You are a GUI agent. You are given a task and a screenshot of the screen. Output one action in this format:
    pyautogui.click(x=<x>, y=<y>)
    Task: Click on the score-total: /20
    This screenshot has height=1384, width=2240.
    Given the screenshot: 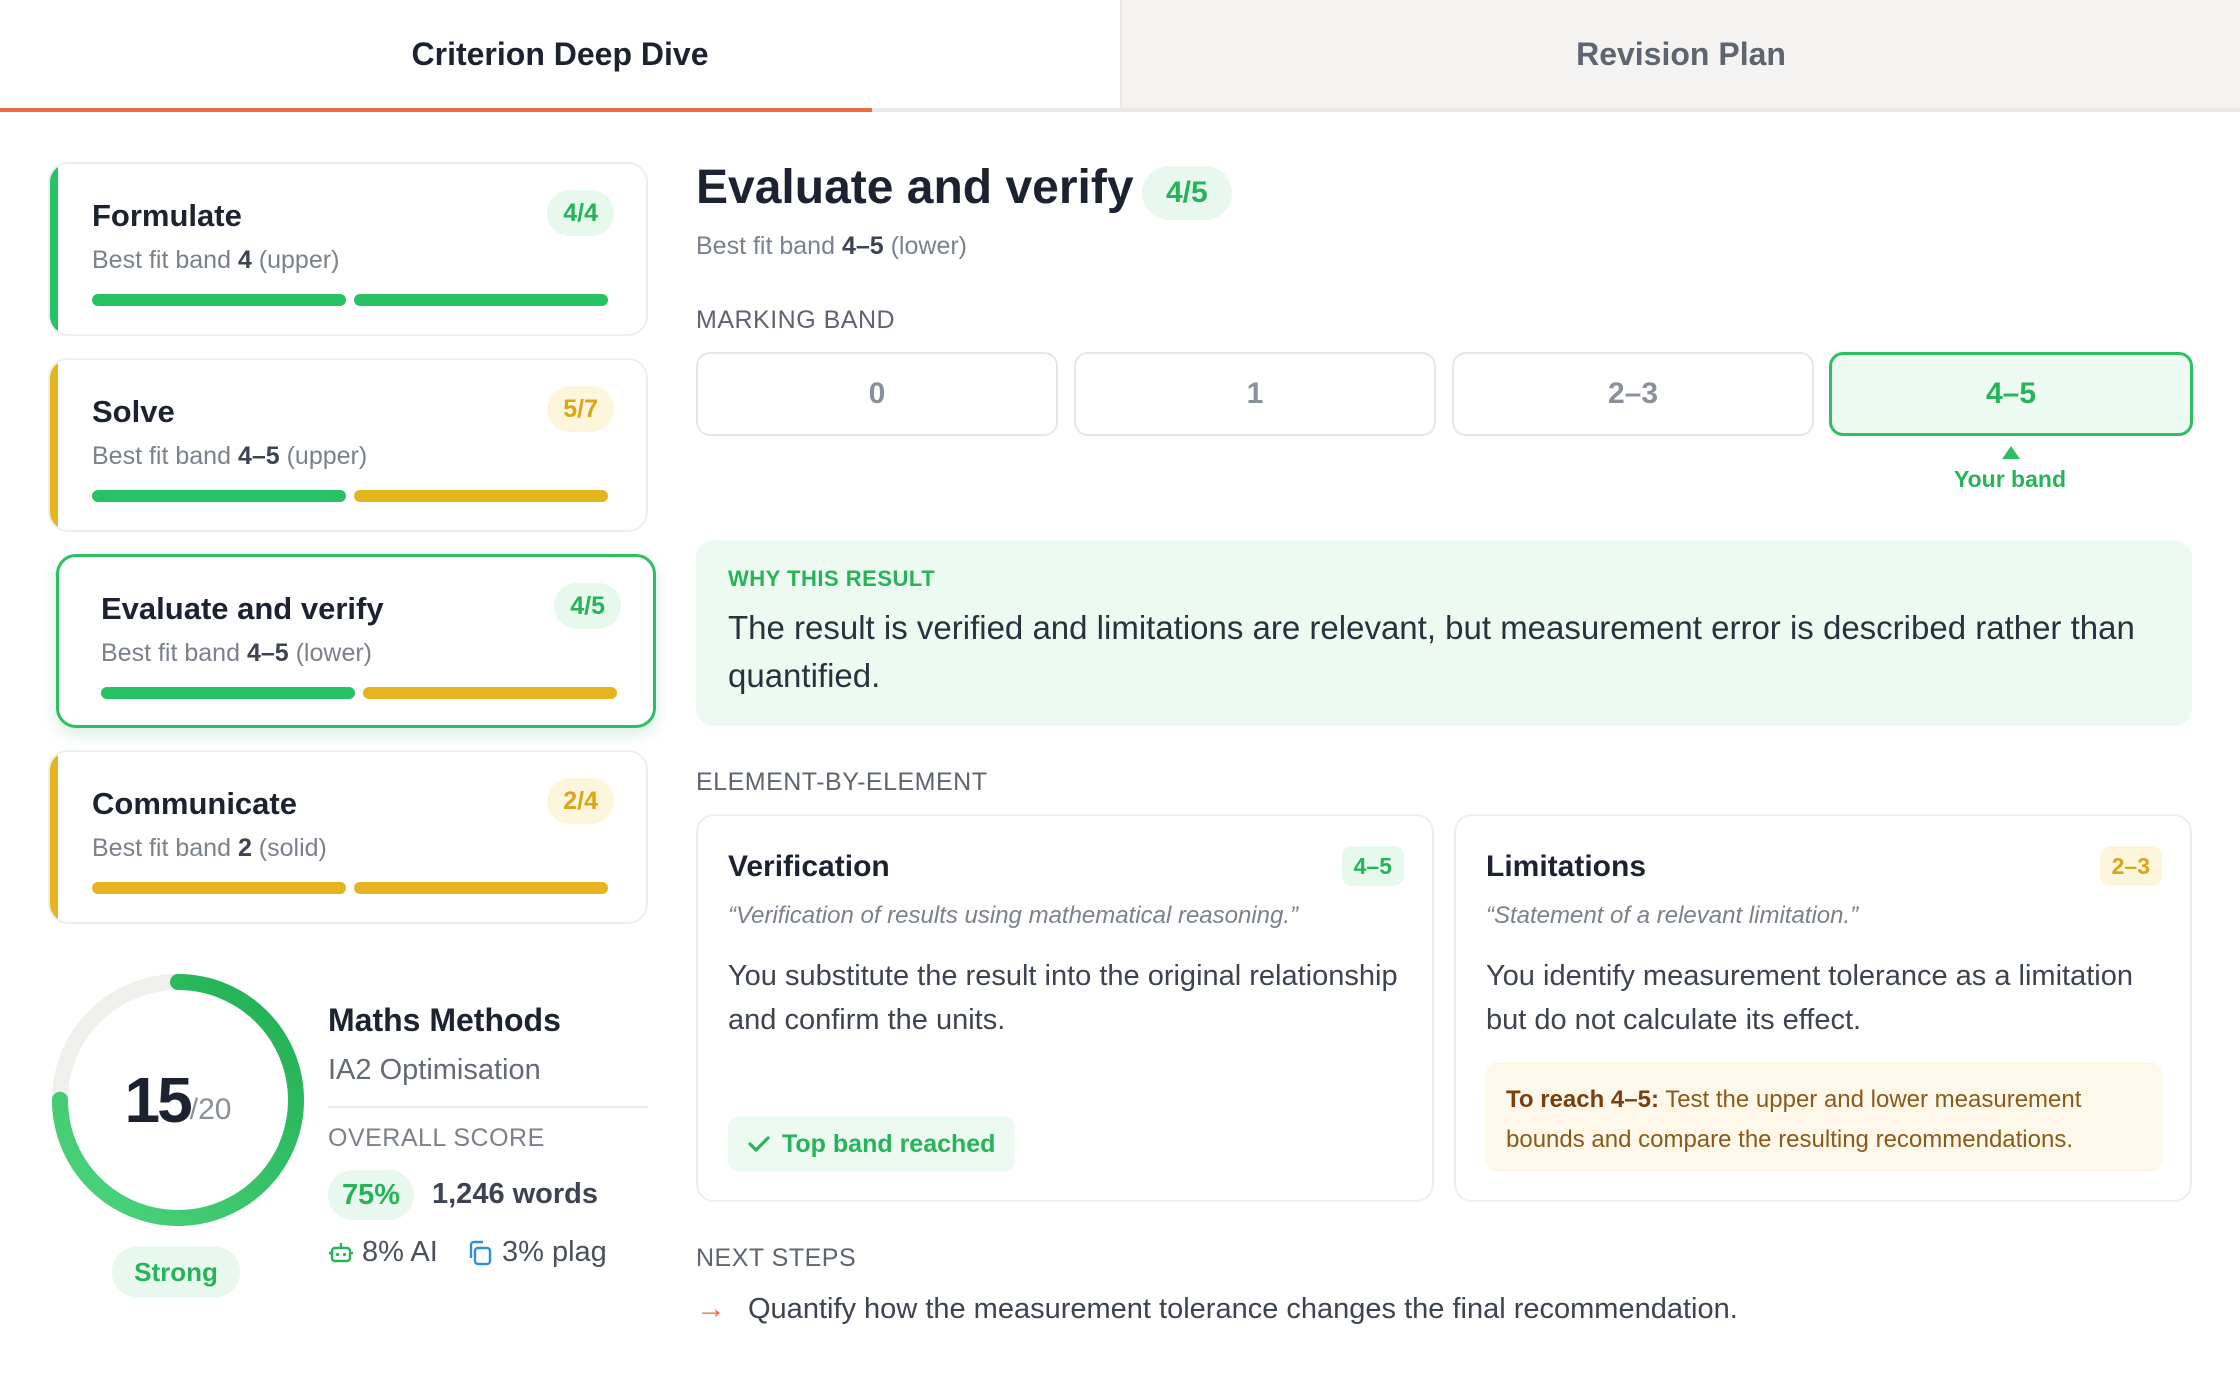 What is the action you would take?
    pyautogui.click(x=210, y=1109)
    